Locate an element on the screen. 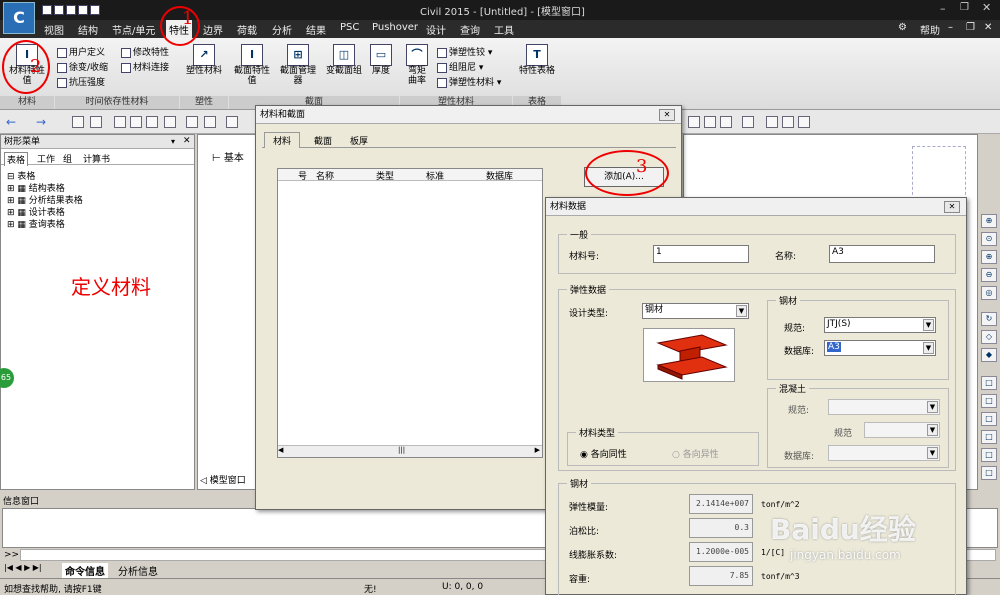 Image resolution: width=1000 pixels, height=595 pixels. mdi-minimize-button: – is located at coordinates (950, 27).